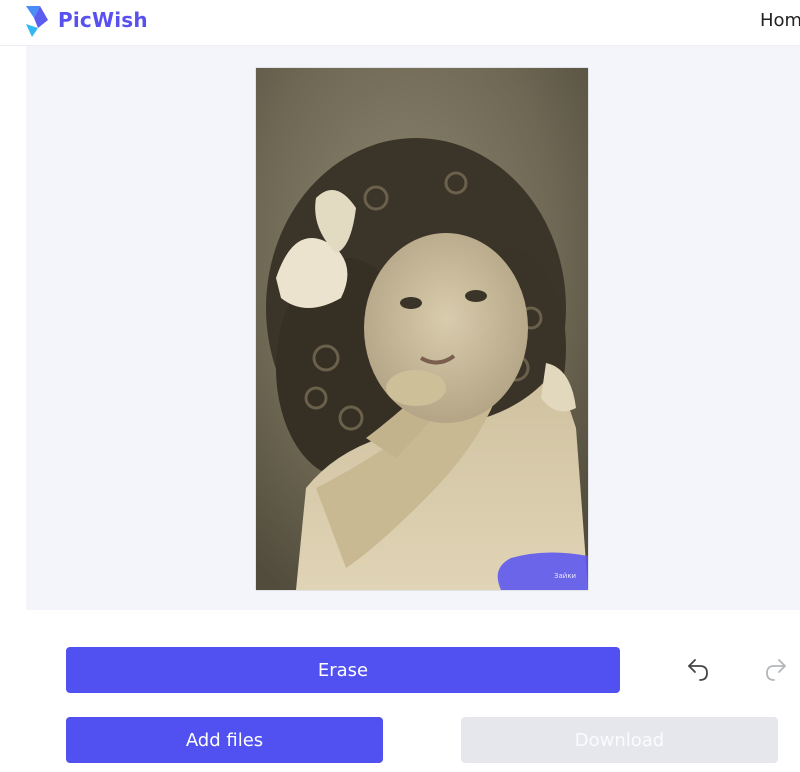 This screenshot has height=772, width=800. Describe the element at coordinates (103, 20) in the screenshot. I see `brand-name: PicWish` at that location.